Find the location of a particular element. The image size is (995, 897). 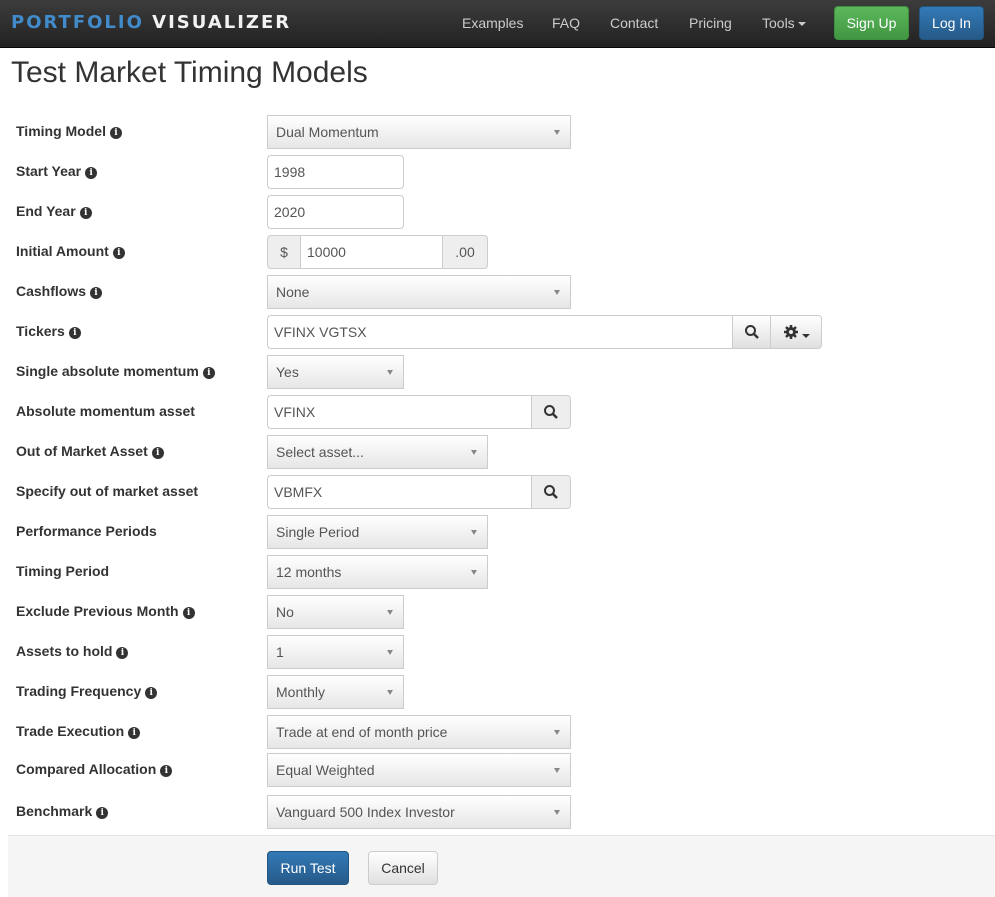

abs-momentum-asset-input: VFINX is located at coordinates (399, 412).